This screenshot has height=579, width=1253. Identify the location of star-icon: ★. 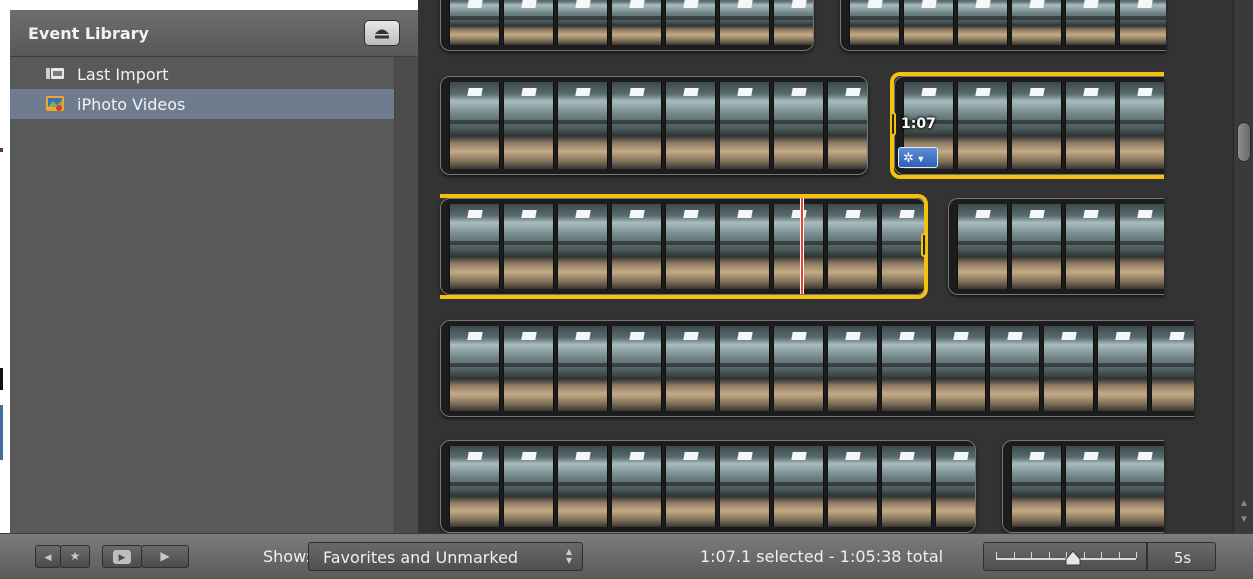
(75, 556).